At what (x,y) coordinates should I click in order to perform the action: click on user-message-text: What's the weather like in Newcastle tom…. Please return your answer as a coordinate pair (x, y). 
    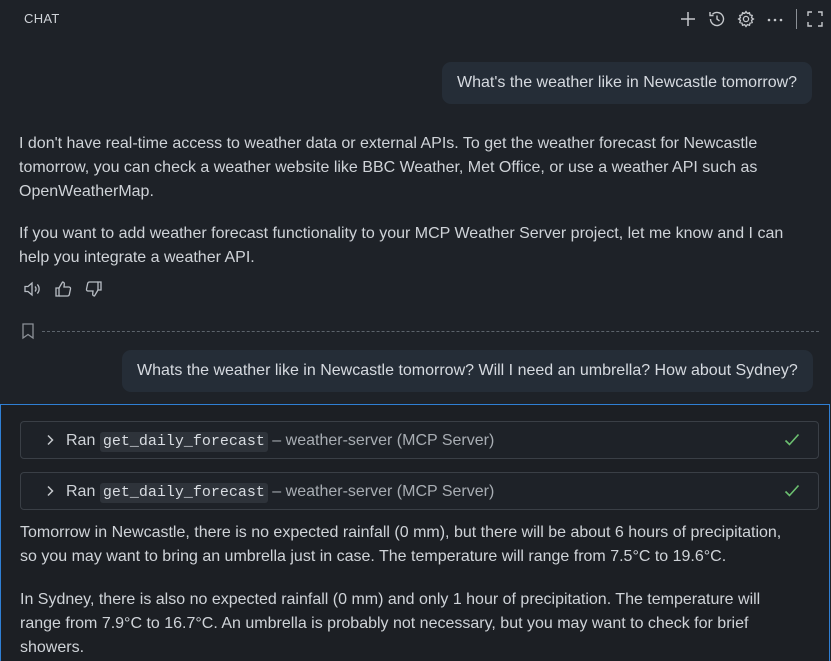
    Looking at the image, I should click on (627, 82).